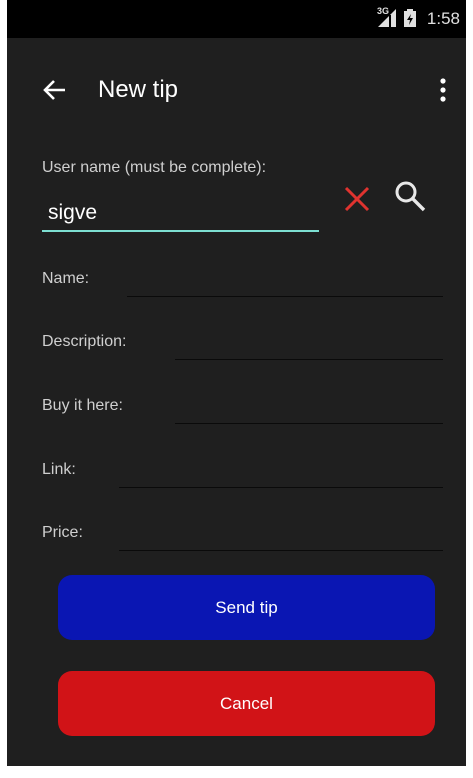 The width and height of the screenshot is (473, 778). What do you see at coordinates (309, 407) in the screenshot?
I see `buy-it-here-input` at bounding box center [309, 407].